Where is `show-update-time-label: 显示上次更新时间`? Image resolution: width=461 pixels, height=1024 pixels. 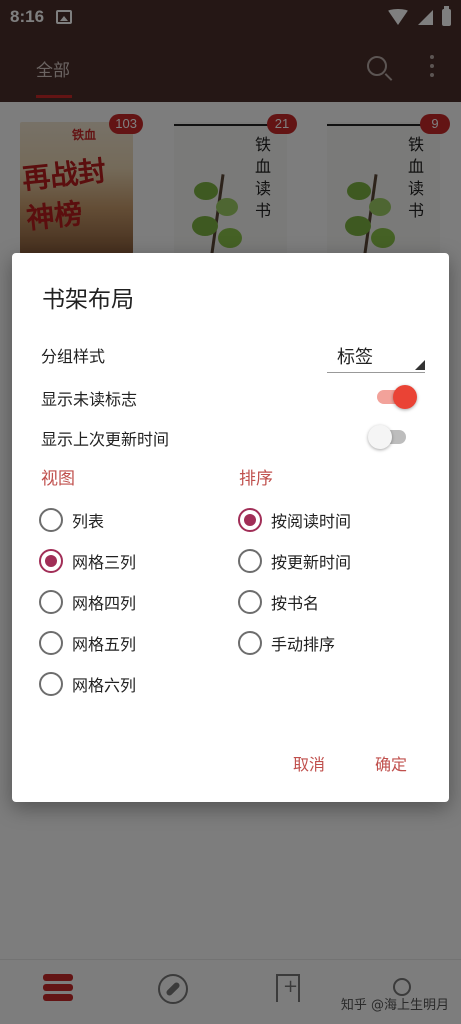
show-update-time-label: 显示上次更新时间 is located at coordinates (105, 439).